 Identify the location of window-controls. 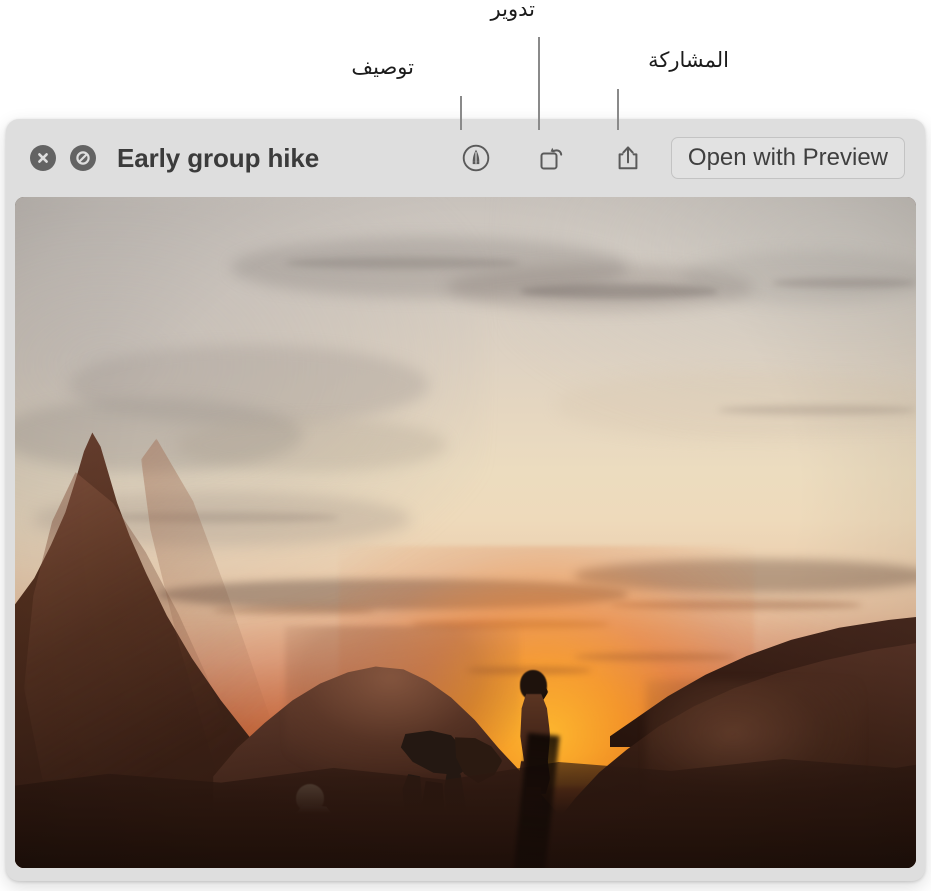
(63, 158).